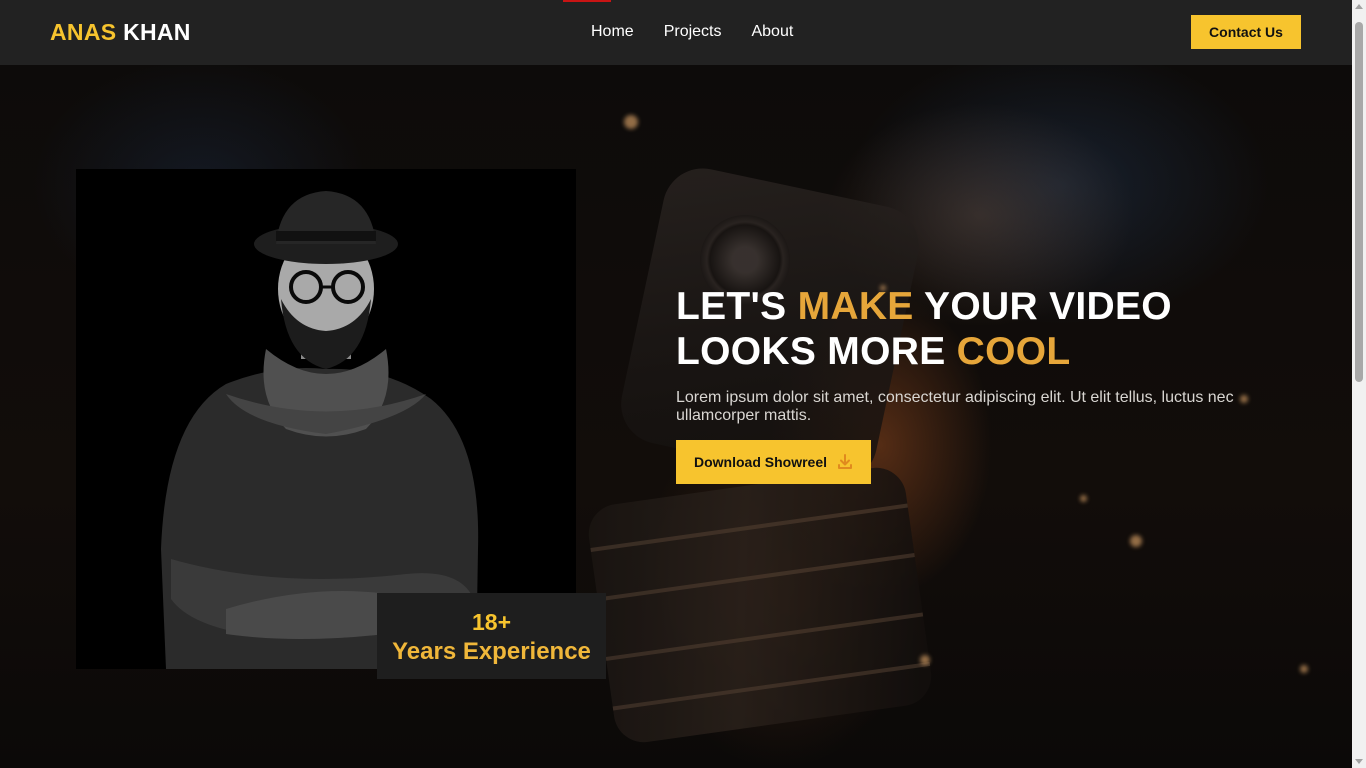 The width and height of the screenshot is (1366, 768). I want to click on page-scrollbar, so click(1359, 384).